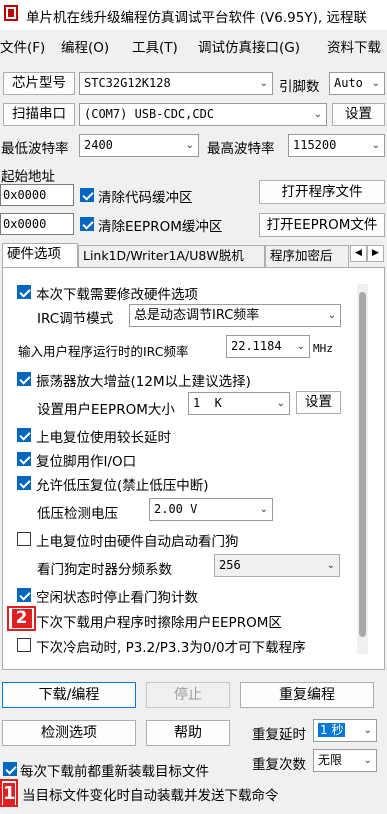 The height and width of the screenshot is (814, 387). I want to click on irc-freq-label: 输入用户程序运行时的IRC频率, so click(103, 351).